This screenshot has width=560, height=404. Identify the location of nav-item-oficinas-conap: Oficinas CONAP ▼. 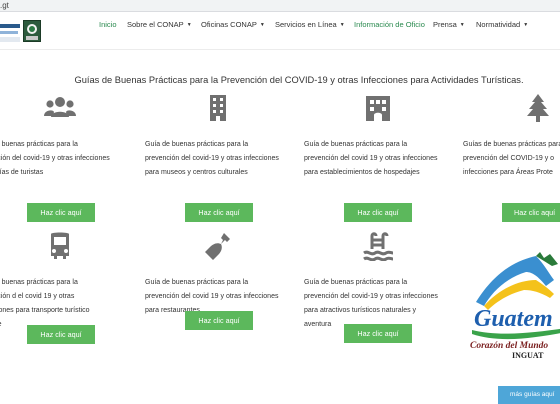
(233, 31).